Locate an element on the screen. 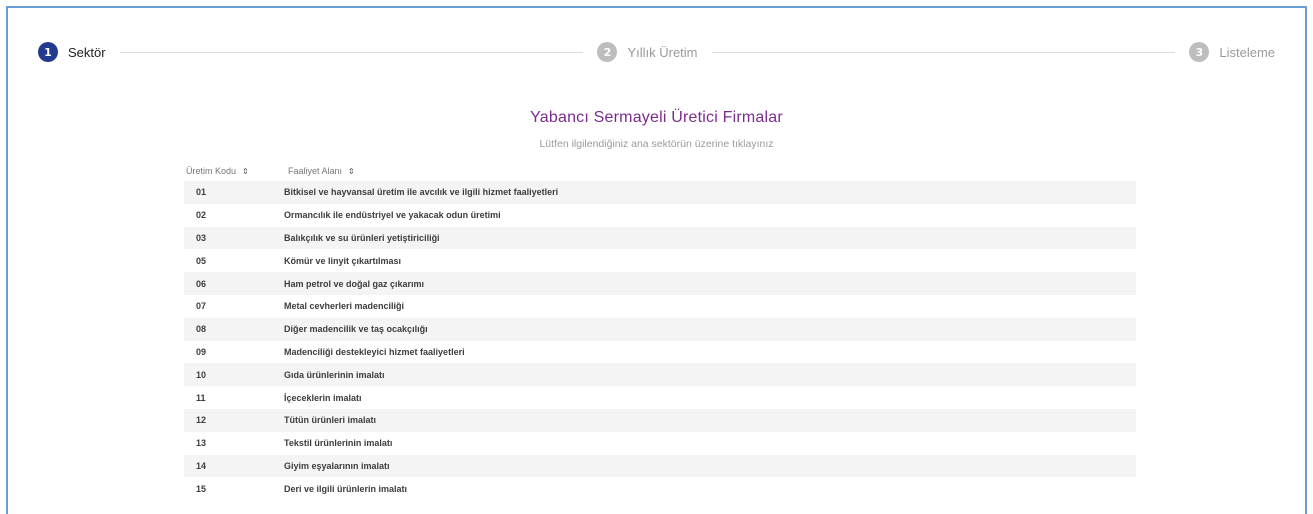 The width and height of the screenshot is (1313, 514). row-desc: Tekstil ürünlerinin imalatı is located at coordinates (338, 443).